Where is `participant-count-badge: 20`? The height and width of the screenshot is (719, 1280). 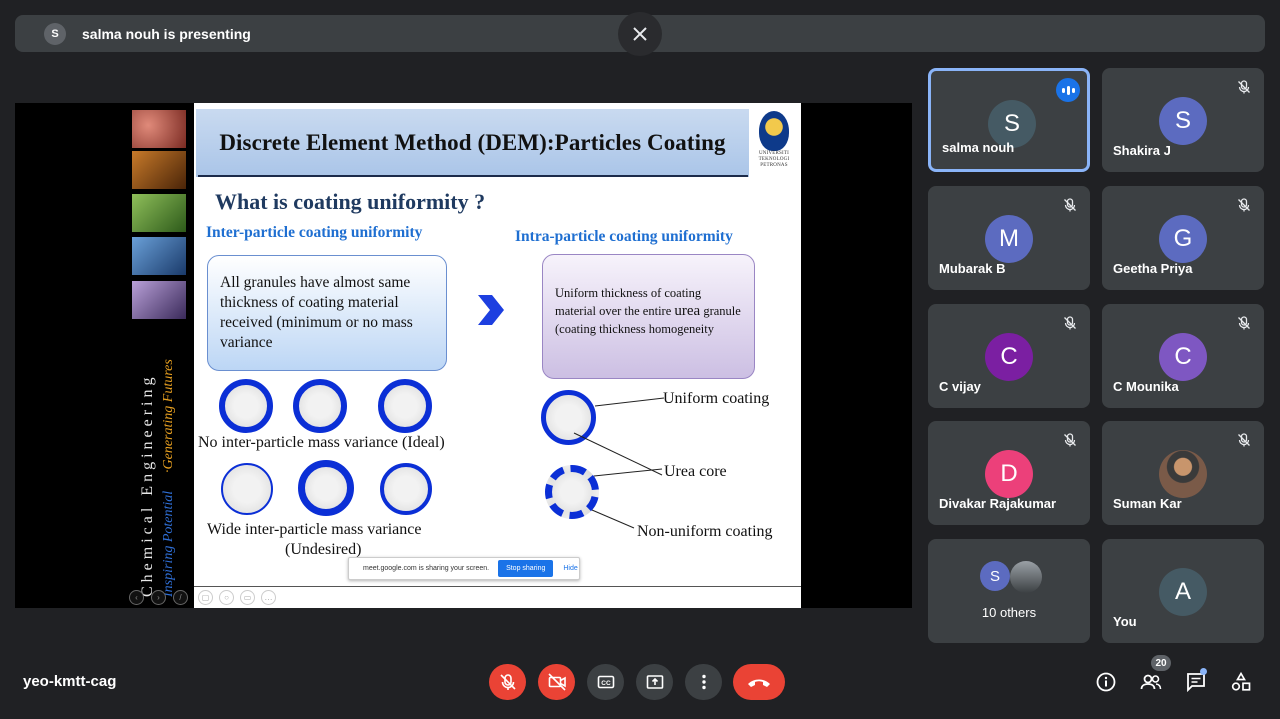
participant-count-badge: 20 is located at coordinates (1161, 663).